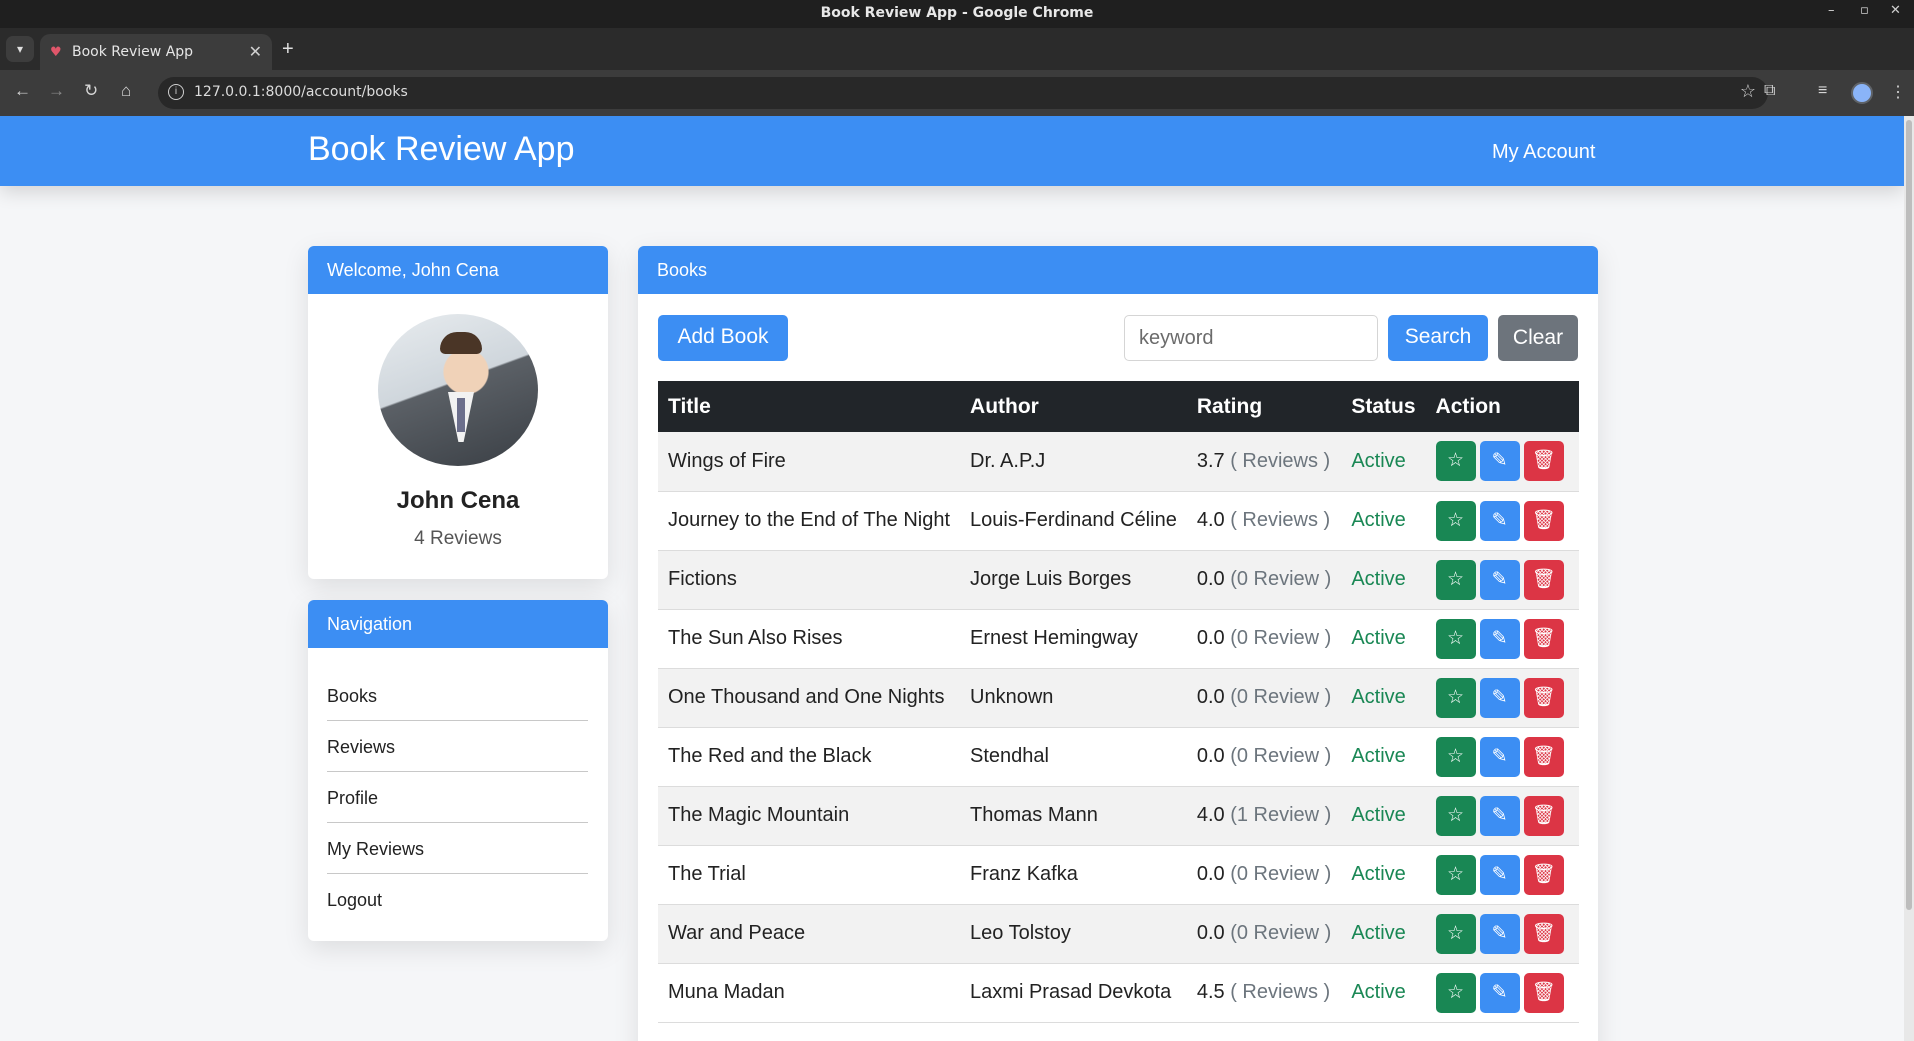 This screenshot has height=1041, width=1914. Describe the element at coordinates (1822, 91) in the screenshot. I see `media-icon: ≡` at that location.